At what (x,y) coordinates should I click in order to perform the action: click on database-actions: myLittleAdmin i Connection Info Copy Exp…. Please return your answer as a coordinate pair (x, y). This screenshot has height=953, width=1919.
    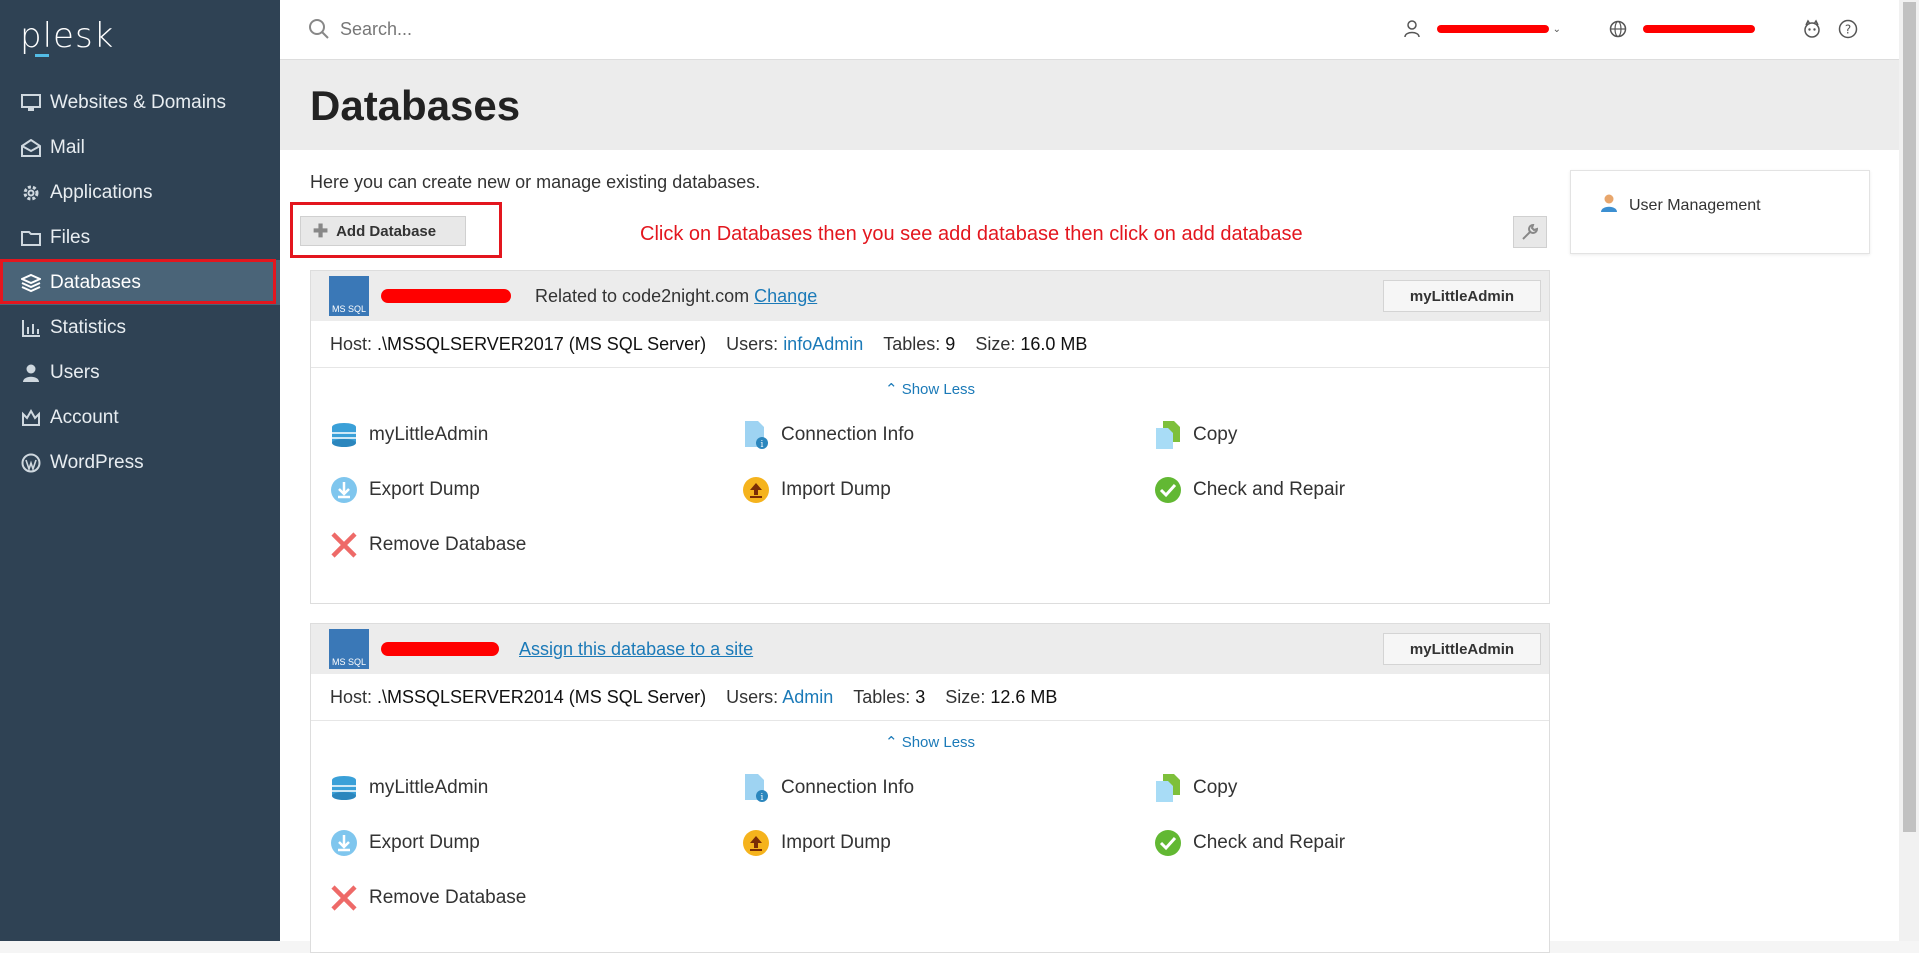
    Looking at the image, I should click on (930, 494).